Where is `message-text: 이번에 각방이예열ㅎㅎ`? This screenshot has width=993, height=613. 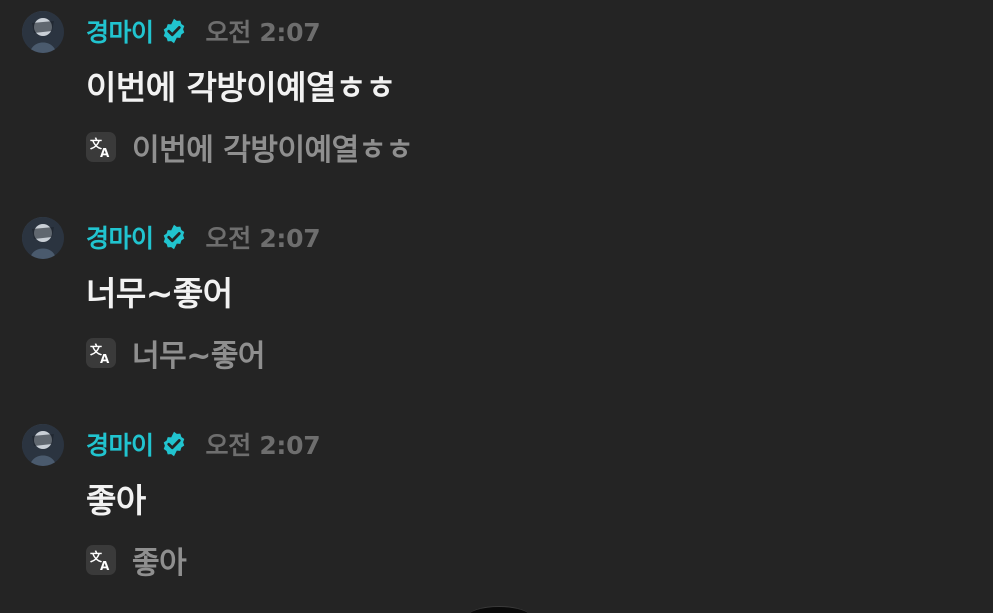 message-text: 이번에 각방이예열ㅎㅎ is located at coordinates (241, 87).